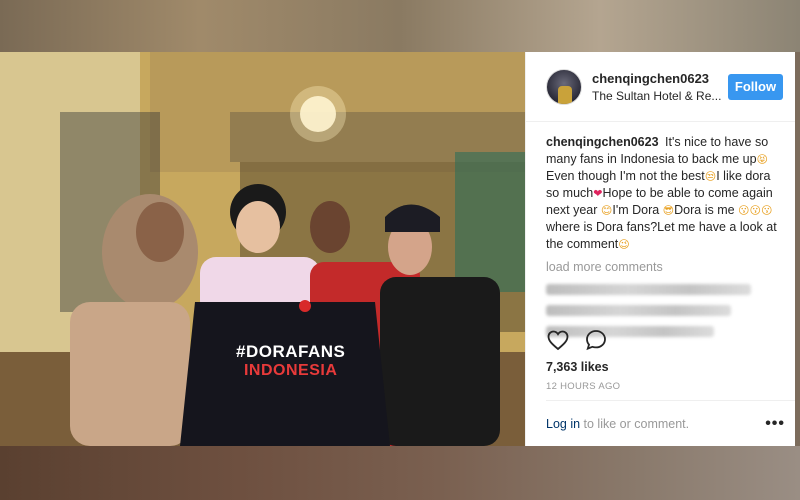 This screenshot has width=800, height=500. I want to click on post-actions, so click(577, 340).